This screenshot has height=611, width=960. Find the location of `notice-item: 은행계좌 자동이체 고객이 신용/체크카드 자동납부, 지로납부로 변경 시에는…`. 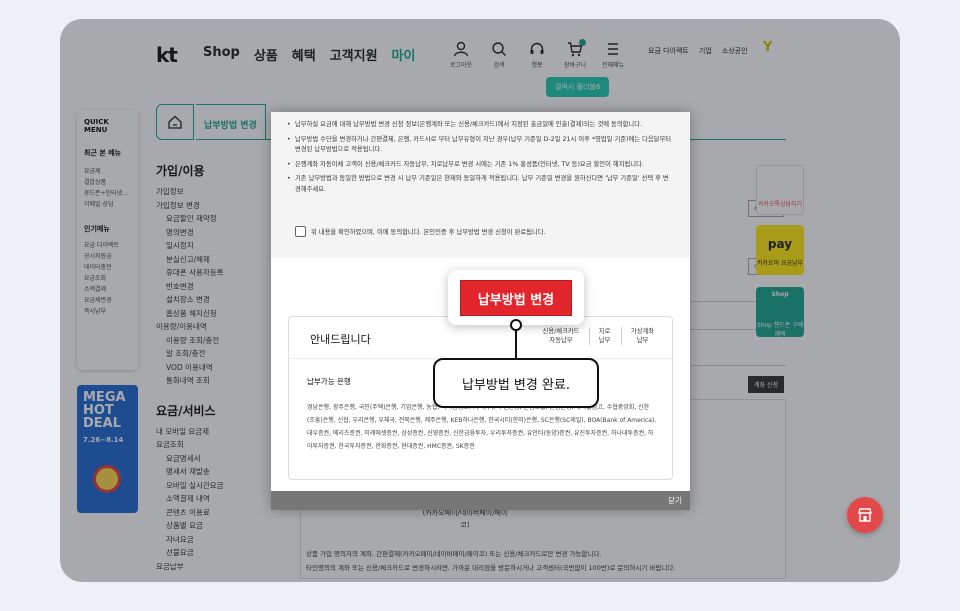

notice-item: 은행계좌 자동이체 고객이 신용/체크카드 자동납부, 지로납부로 변경 시에는… is located at coordinates (480, 165).